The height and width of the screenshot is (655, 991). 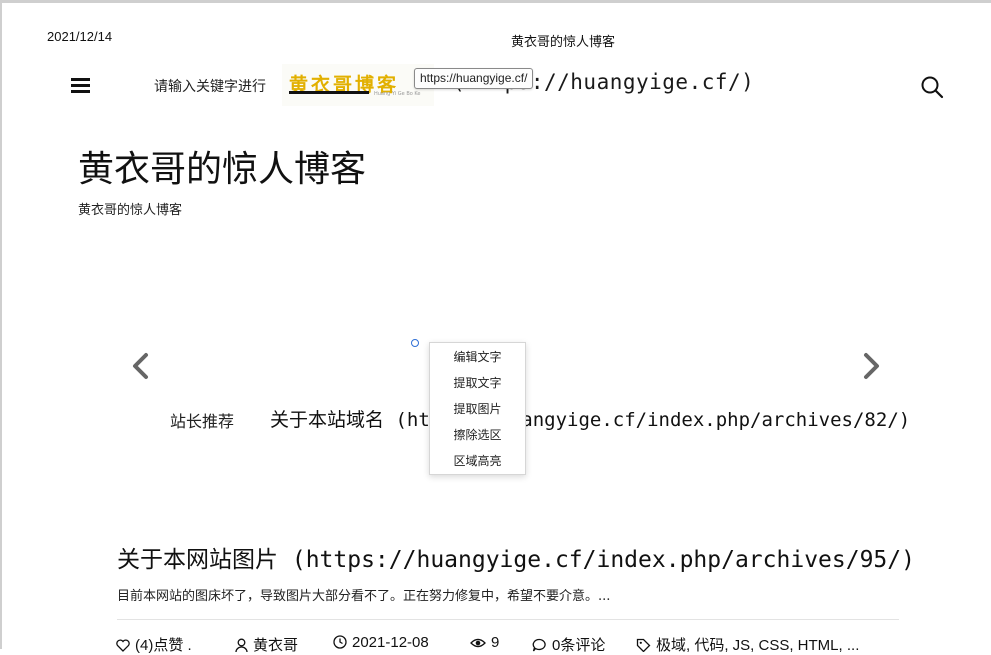 I want to click on url-tooltip: https://huangyige.cf/, so click(x=474, y=78).